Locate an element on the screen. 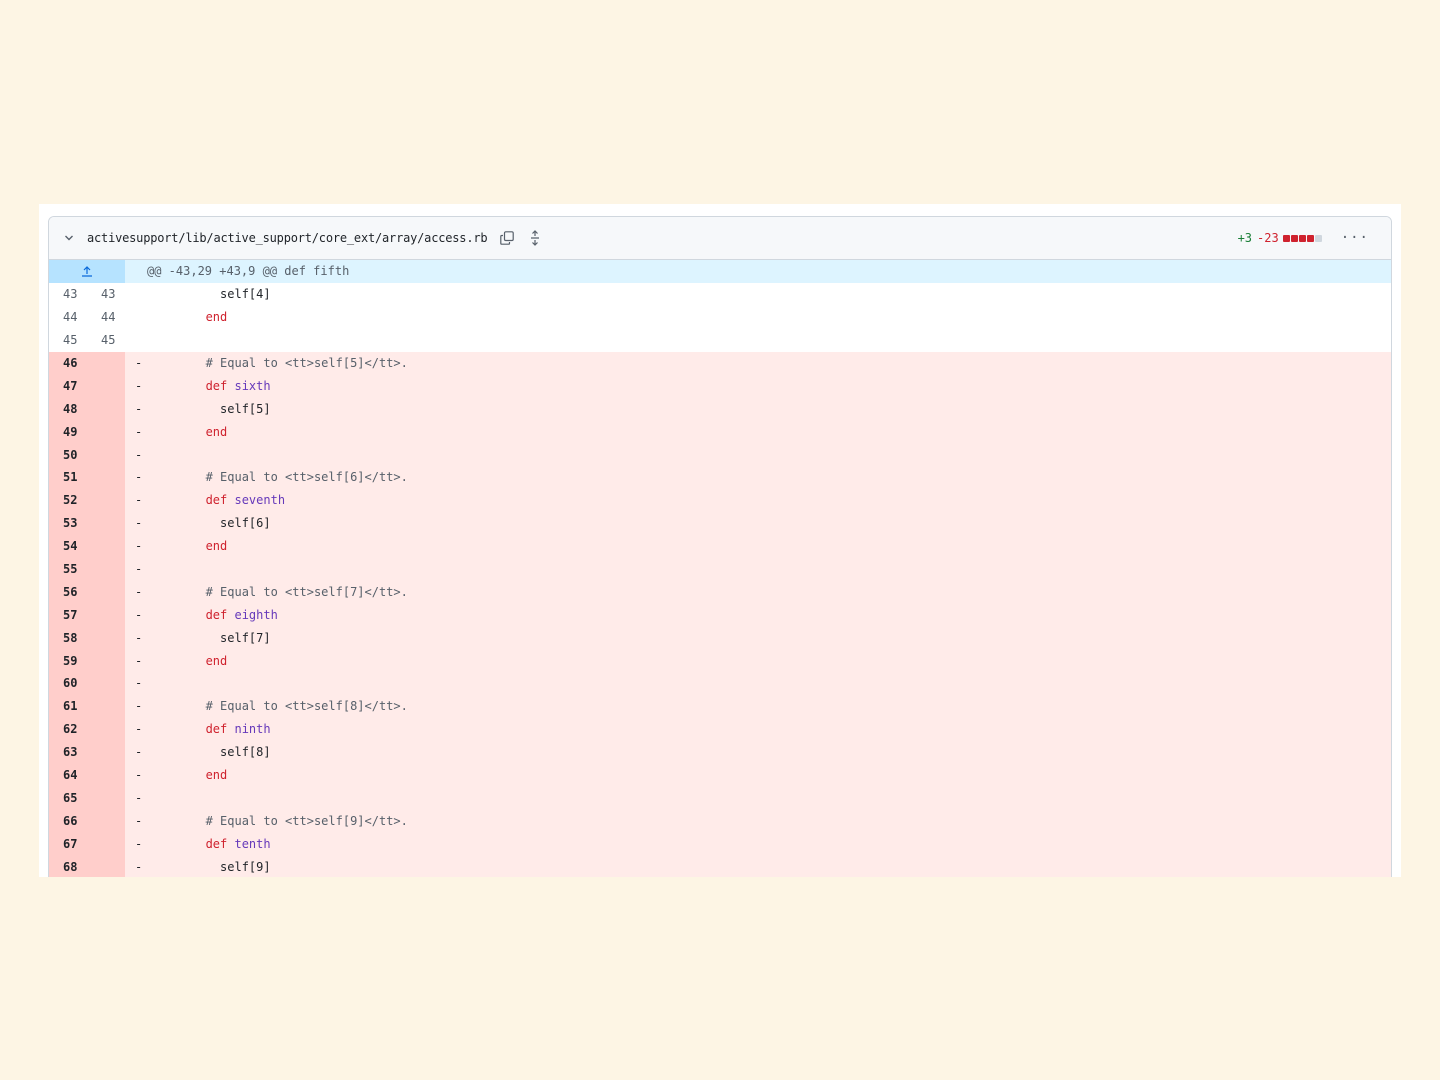  kebab-horizontal-icon: ··· is located at coordinates (1355, 238).